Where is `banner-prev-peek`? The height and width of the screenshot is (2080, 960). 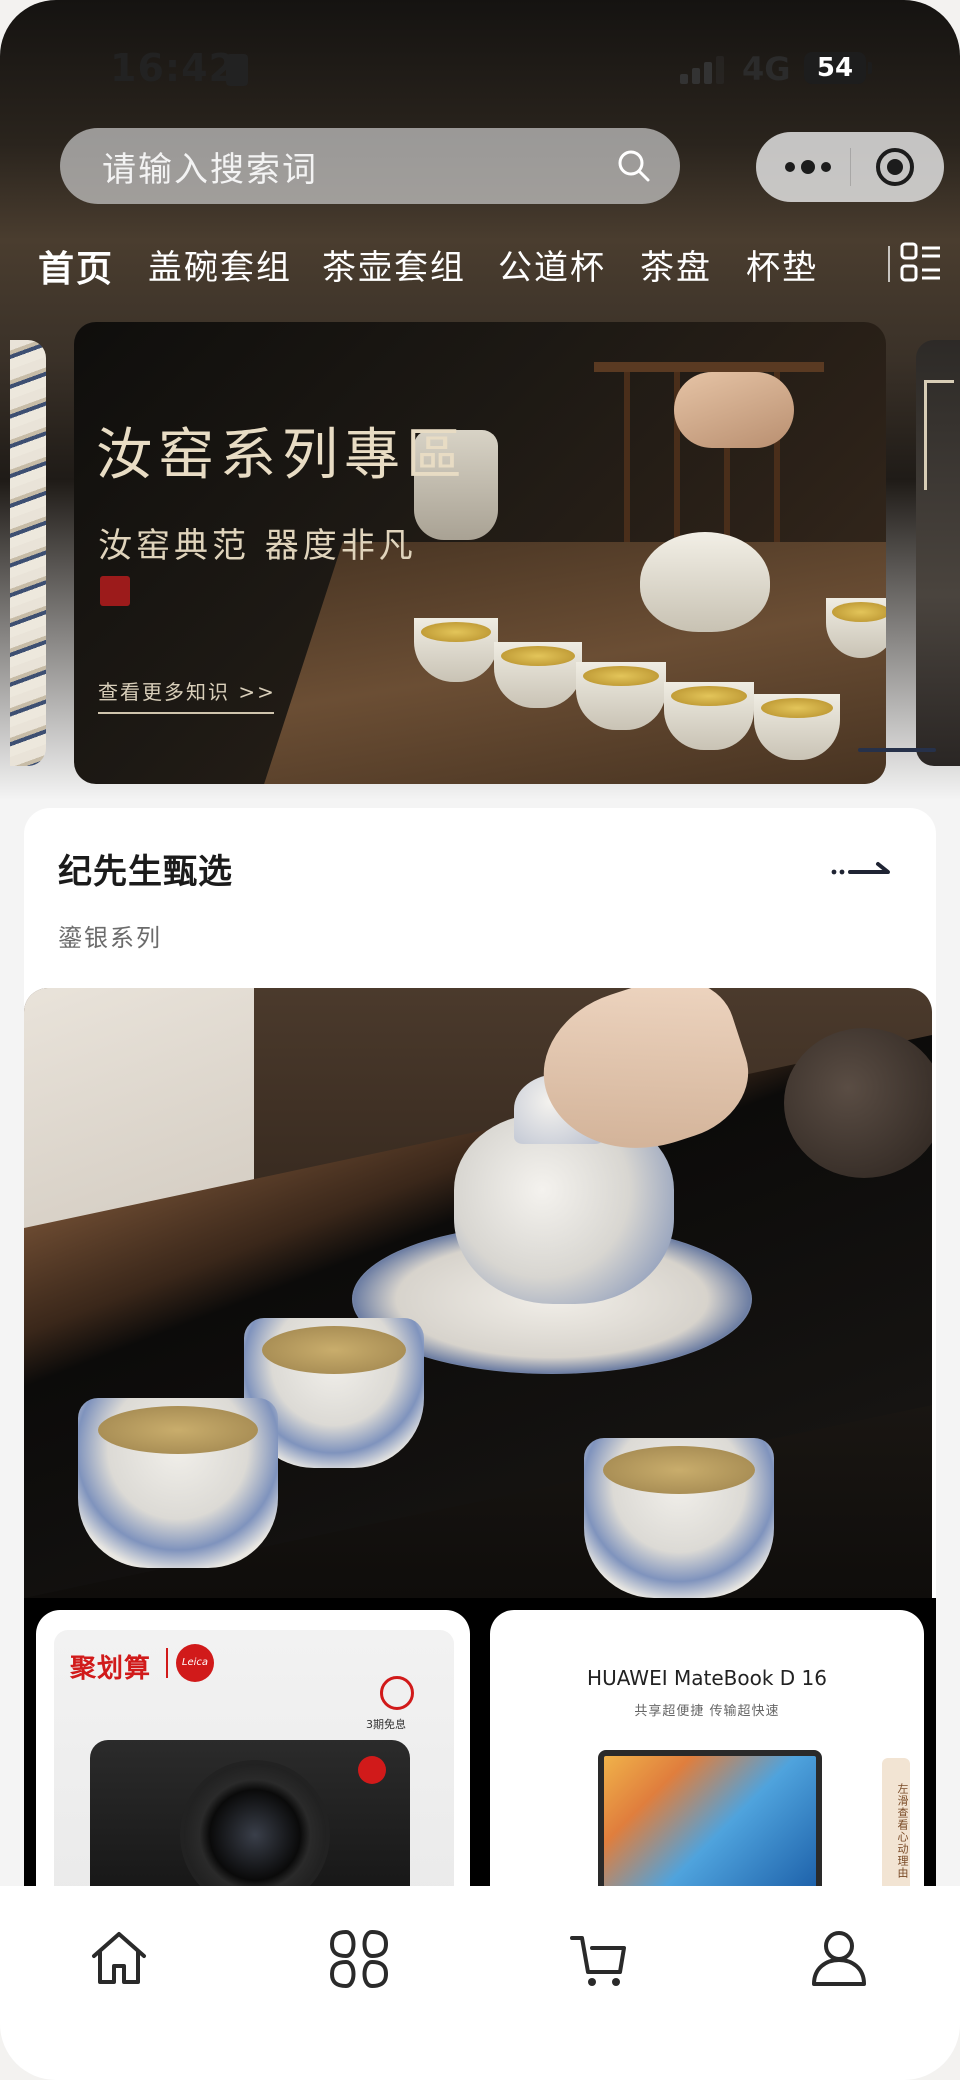
banner-prev-peek is located at coordinates (28, 553).